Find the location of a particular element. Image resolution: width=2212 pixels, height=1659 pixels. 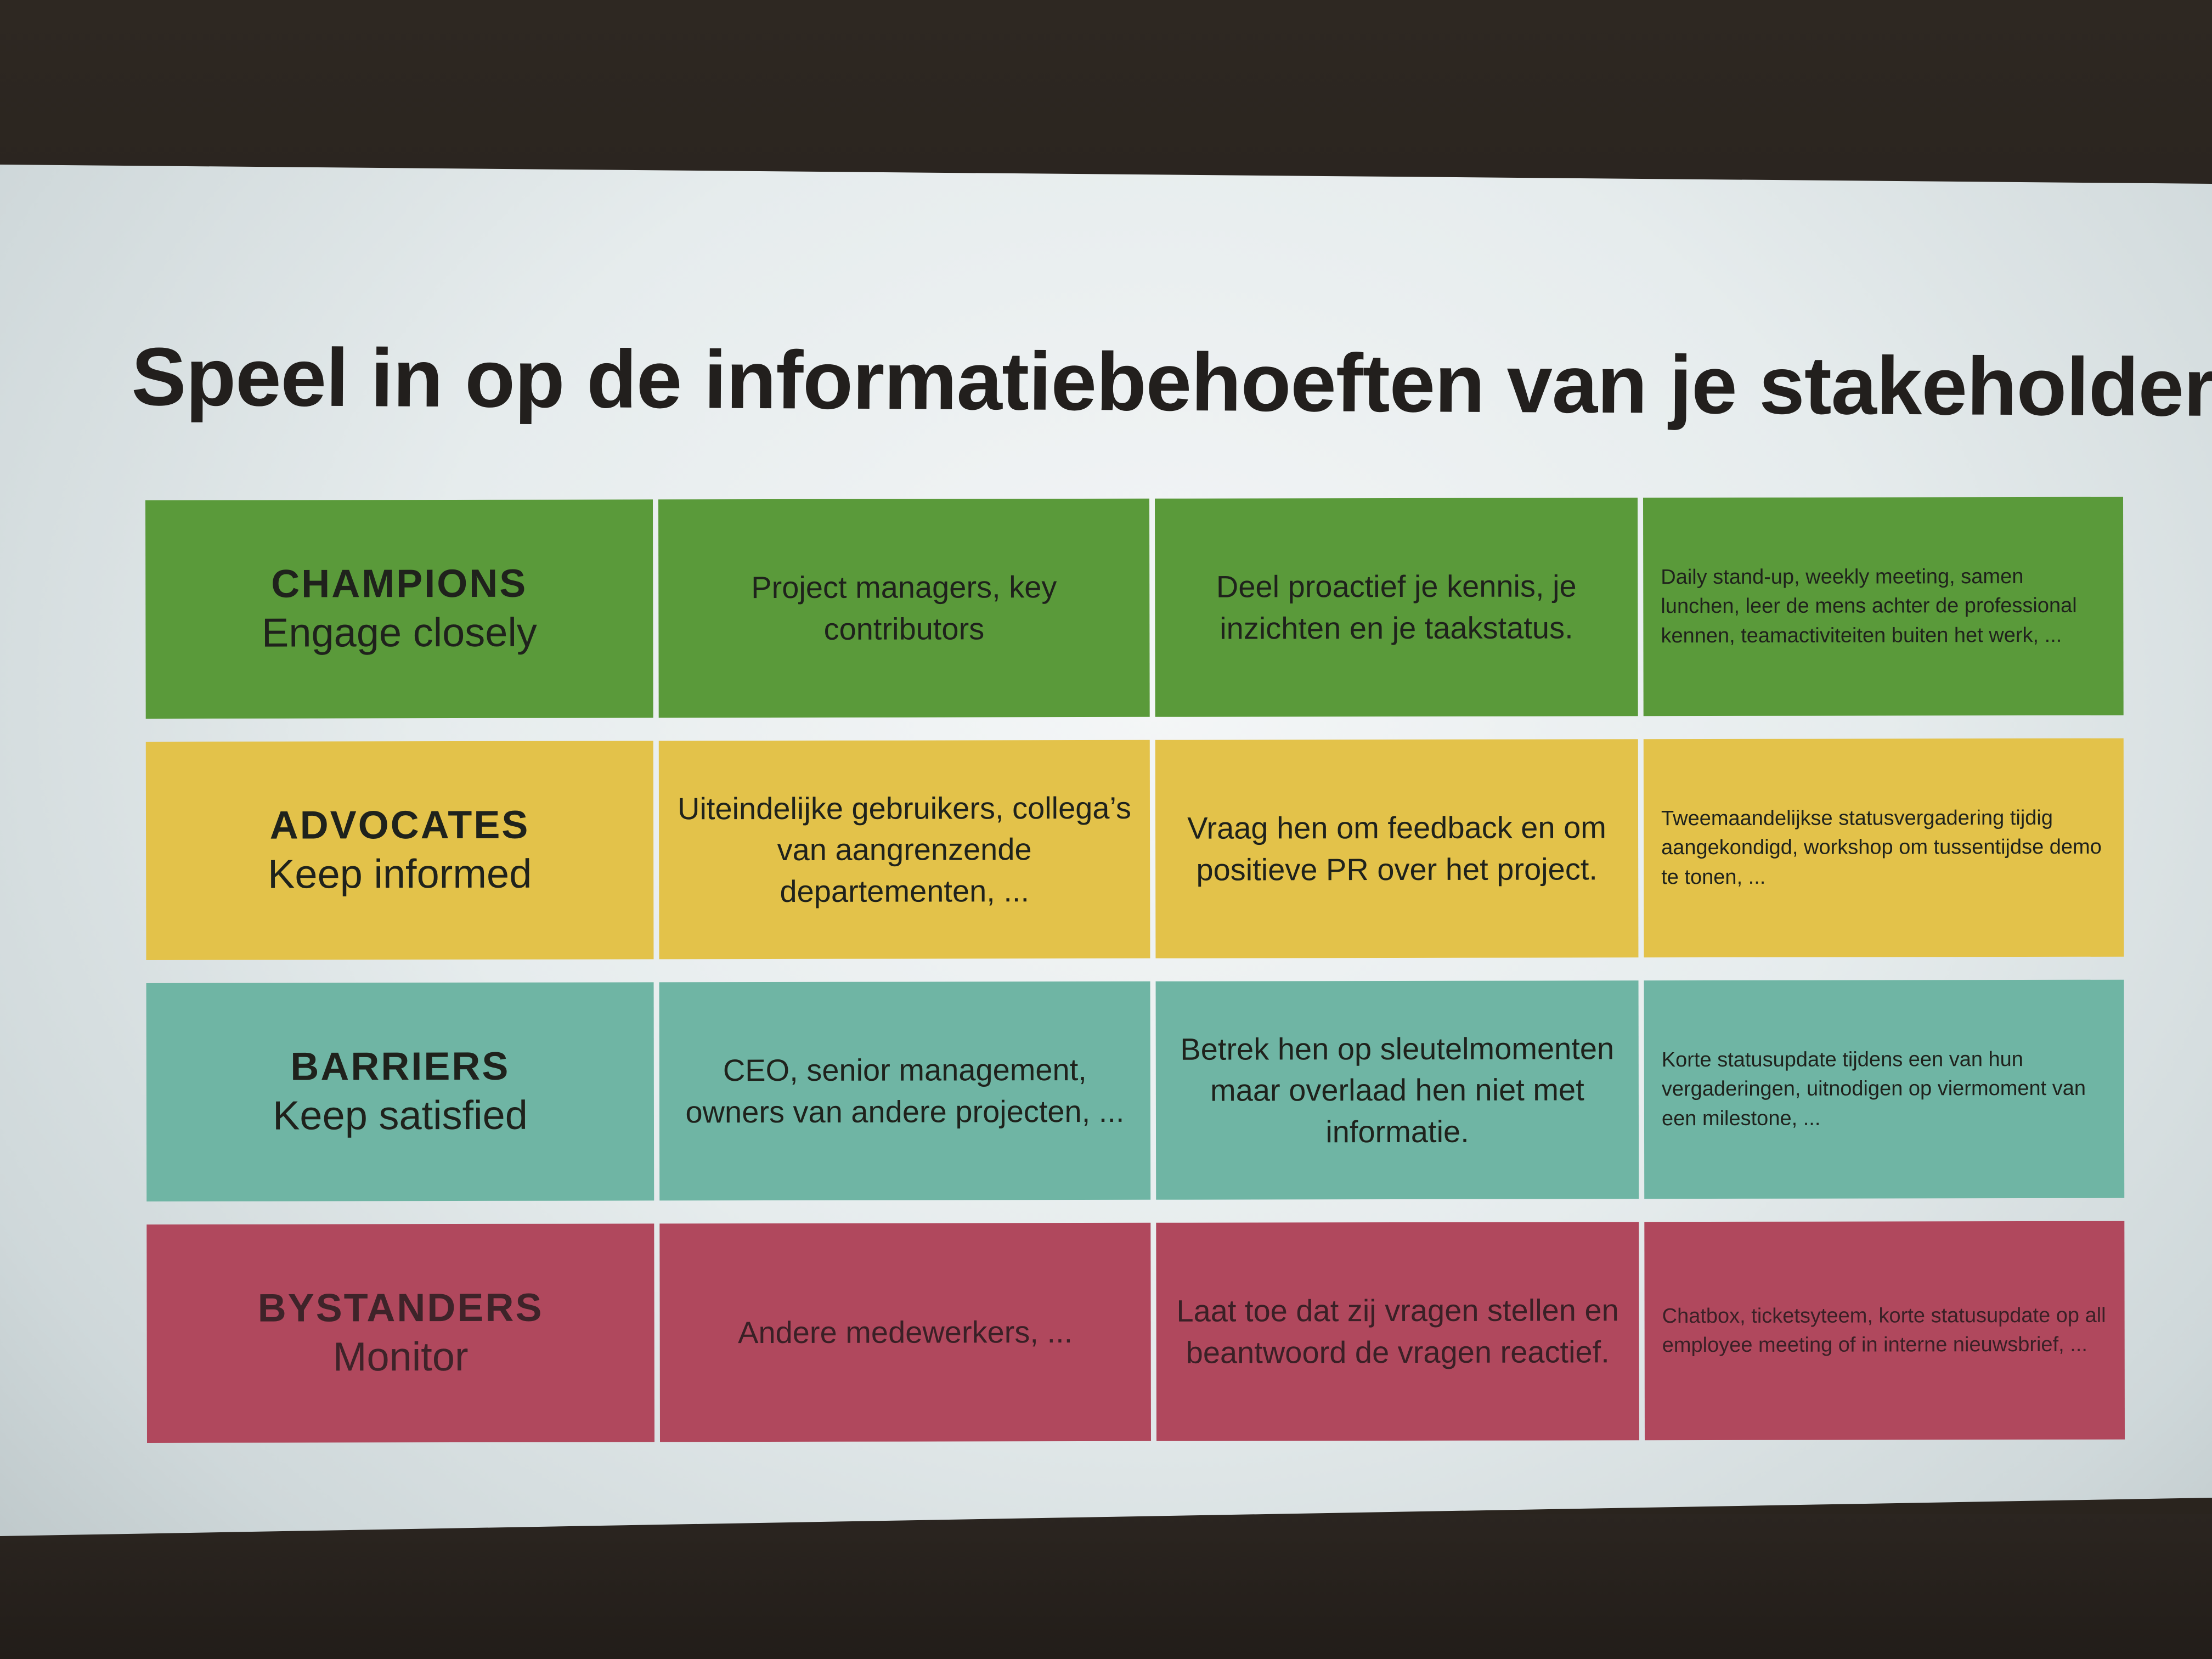

category-cell: BYSTANDERS Monitor is located at coordinates (400, 1333).